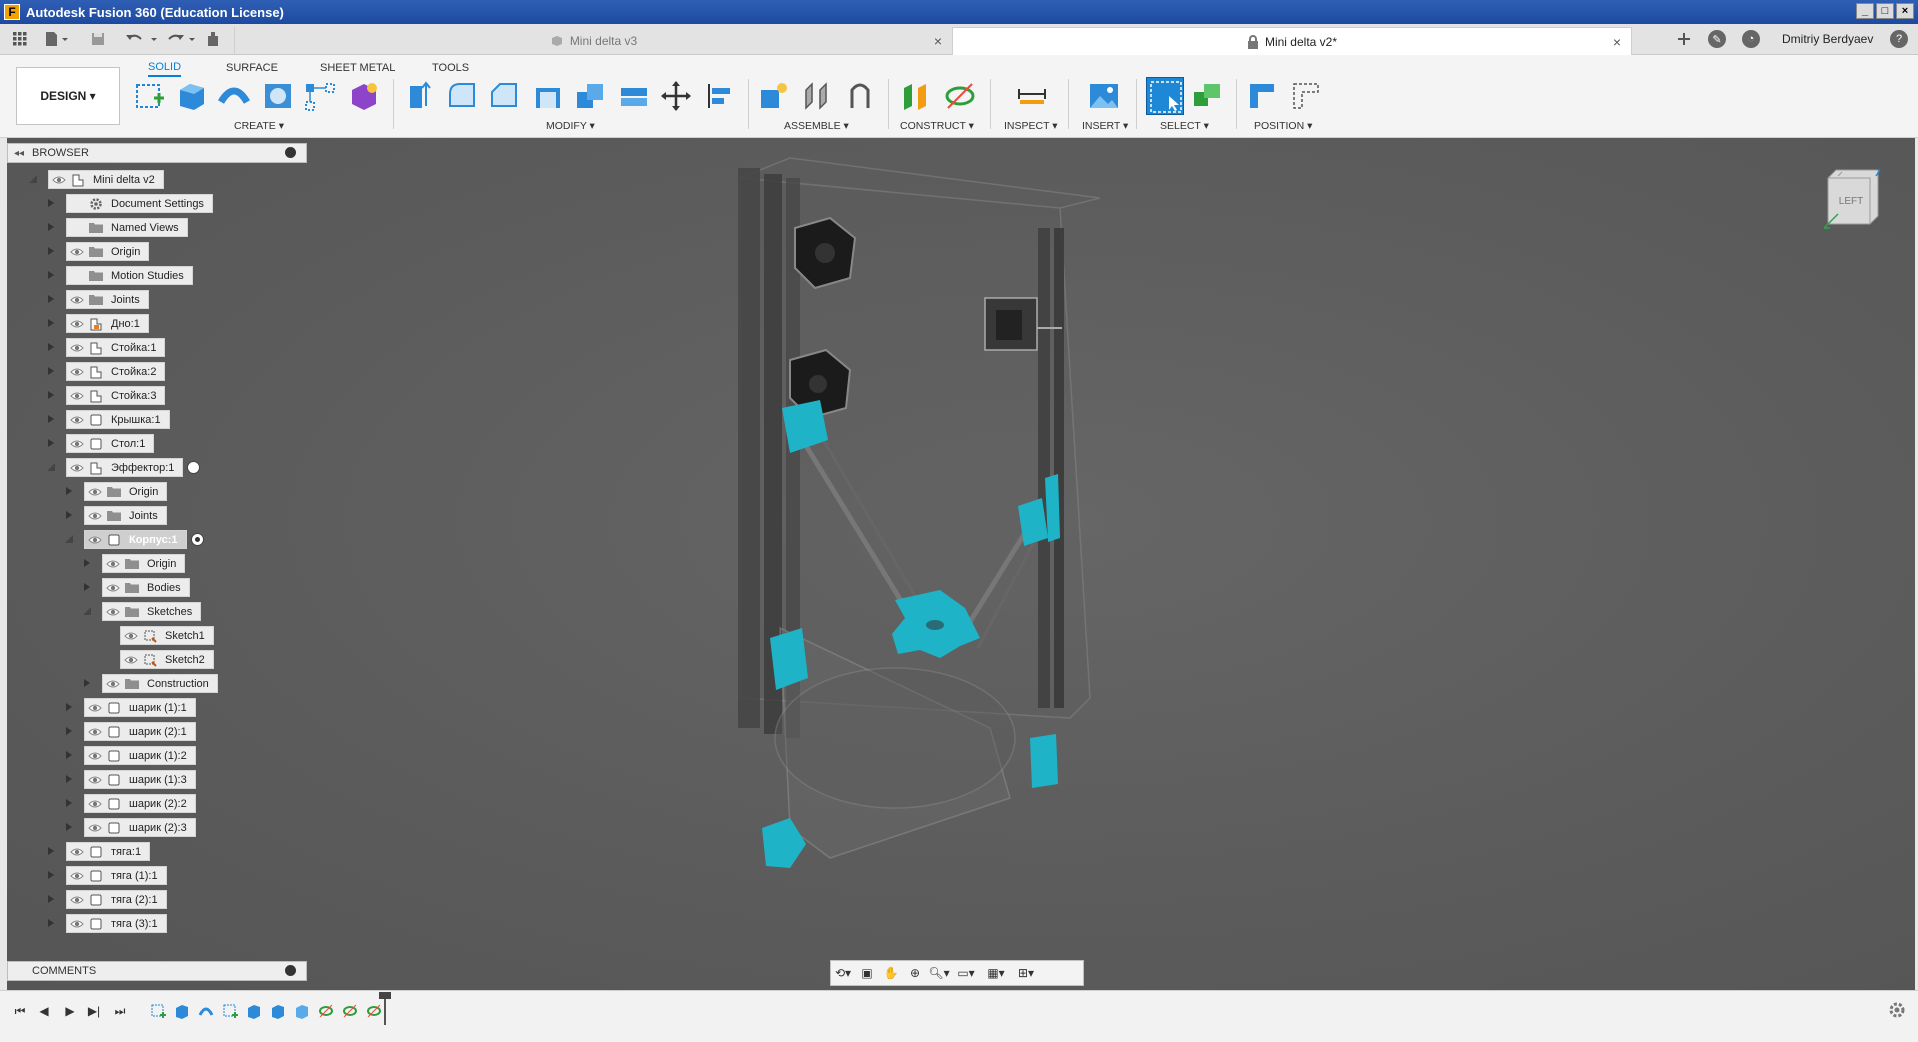  I want to click on app-grid-icon, so click(20, 39).